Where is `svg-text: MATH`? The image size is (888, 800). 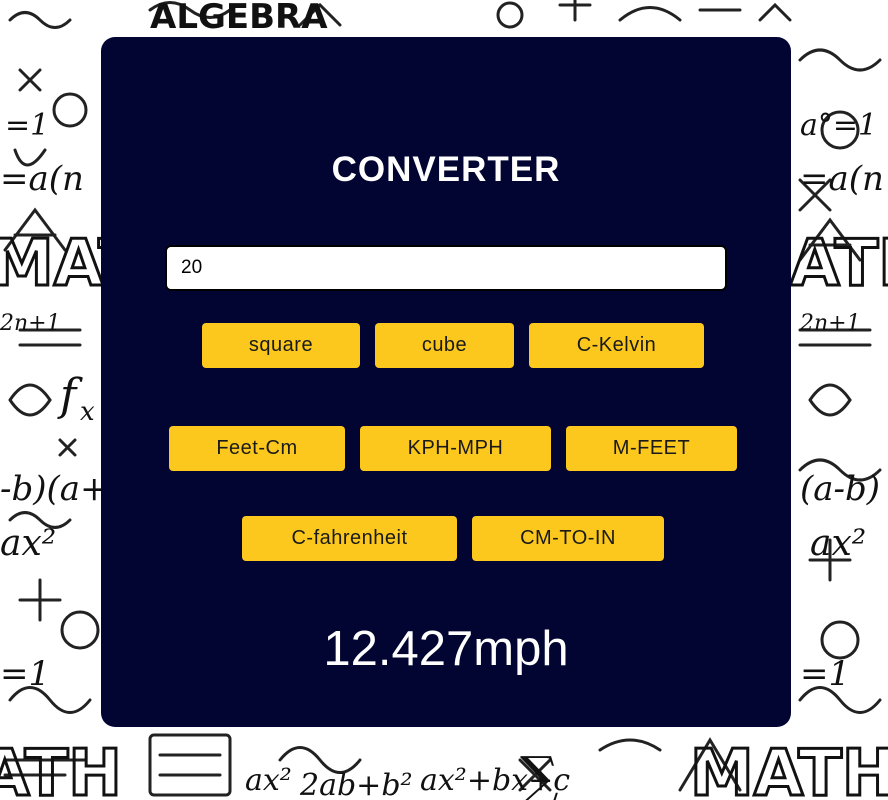
svg-text: MATH is located at coordinates (789, 768).